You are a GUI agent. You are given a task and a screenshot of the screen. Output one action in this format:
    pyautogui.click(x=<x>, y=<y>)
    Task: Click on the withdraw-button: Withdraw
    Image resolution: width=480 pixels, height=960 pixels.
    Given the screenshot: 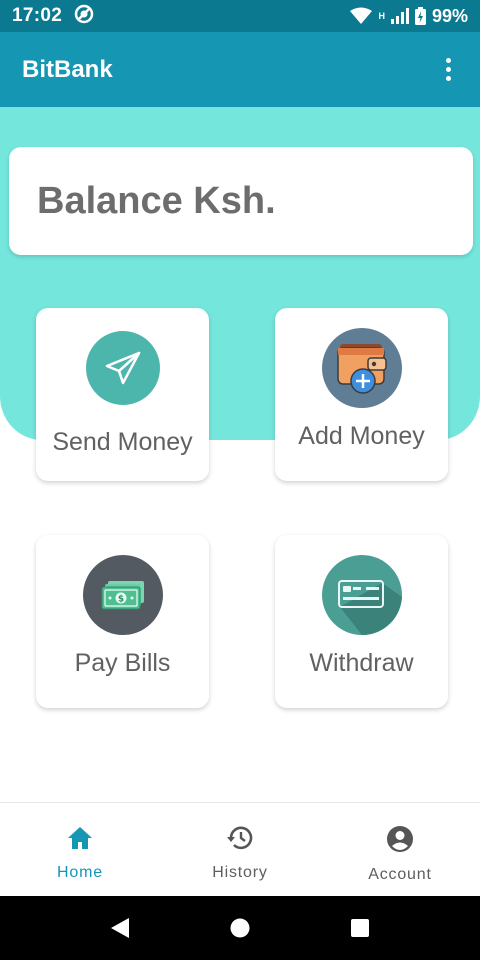 What is the action you would take?
    pyautogui.click(x=361, y=621)
    